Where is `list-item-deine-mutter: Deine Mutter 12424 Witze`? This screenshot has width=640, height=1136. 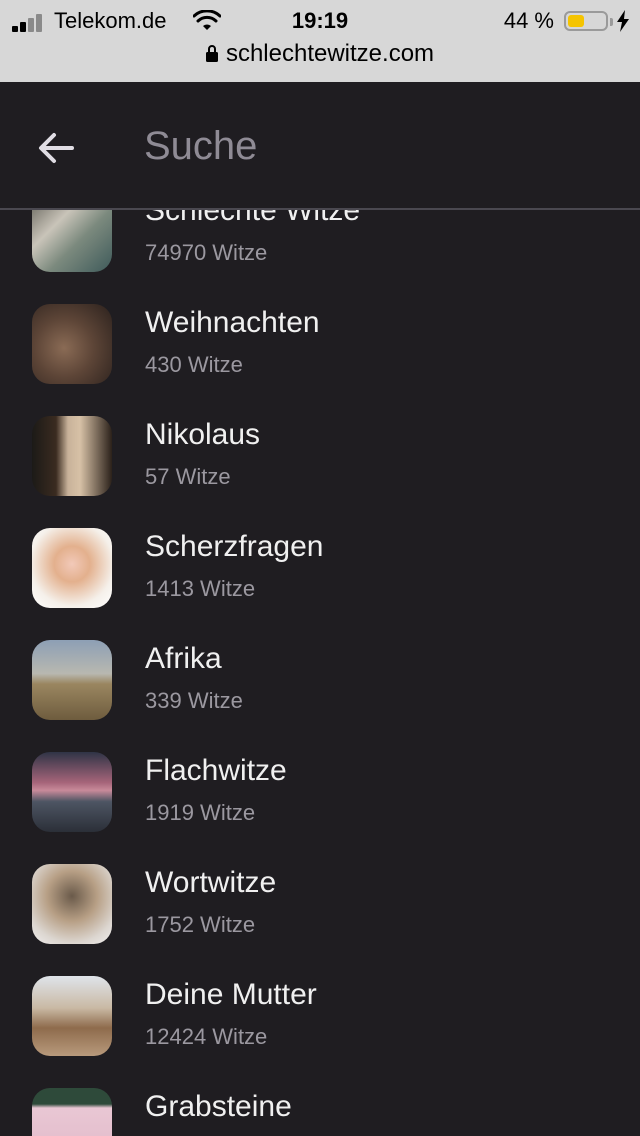 list-item-deine-mutter: Deine Mutter 12424 Witze is located at coordinates (320, 1016).